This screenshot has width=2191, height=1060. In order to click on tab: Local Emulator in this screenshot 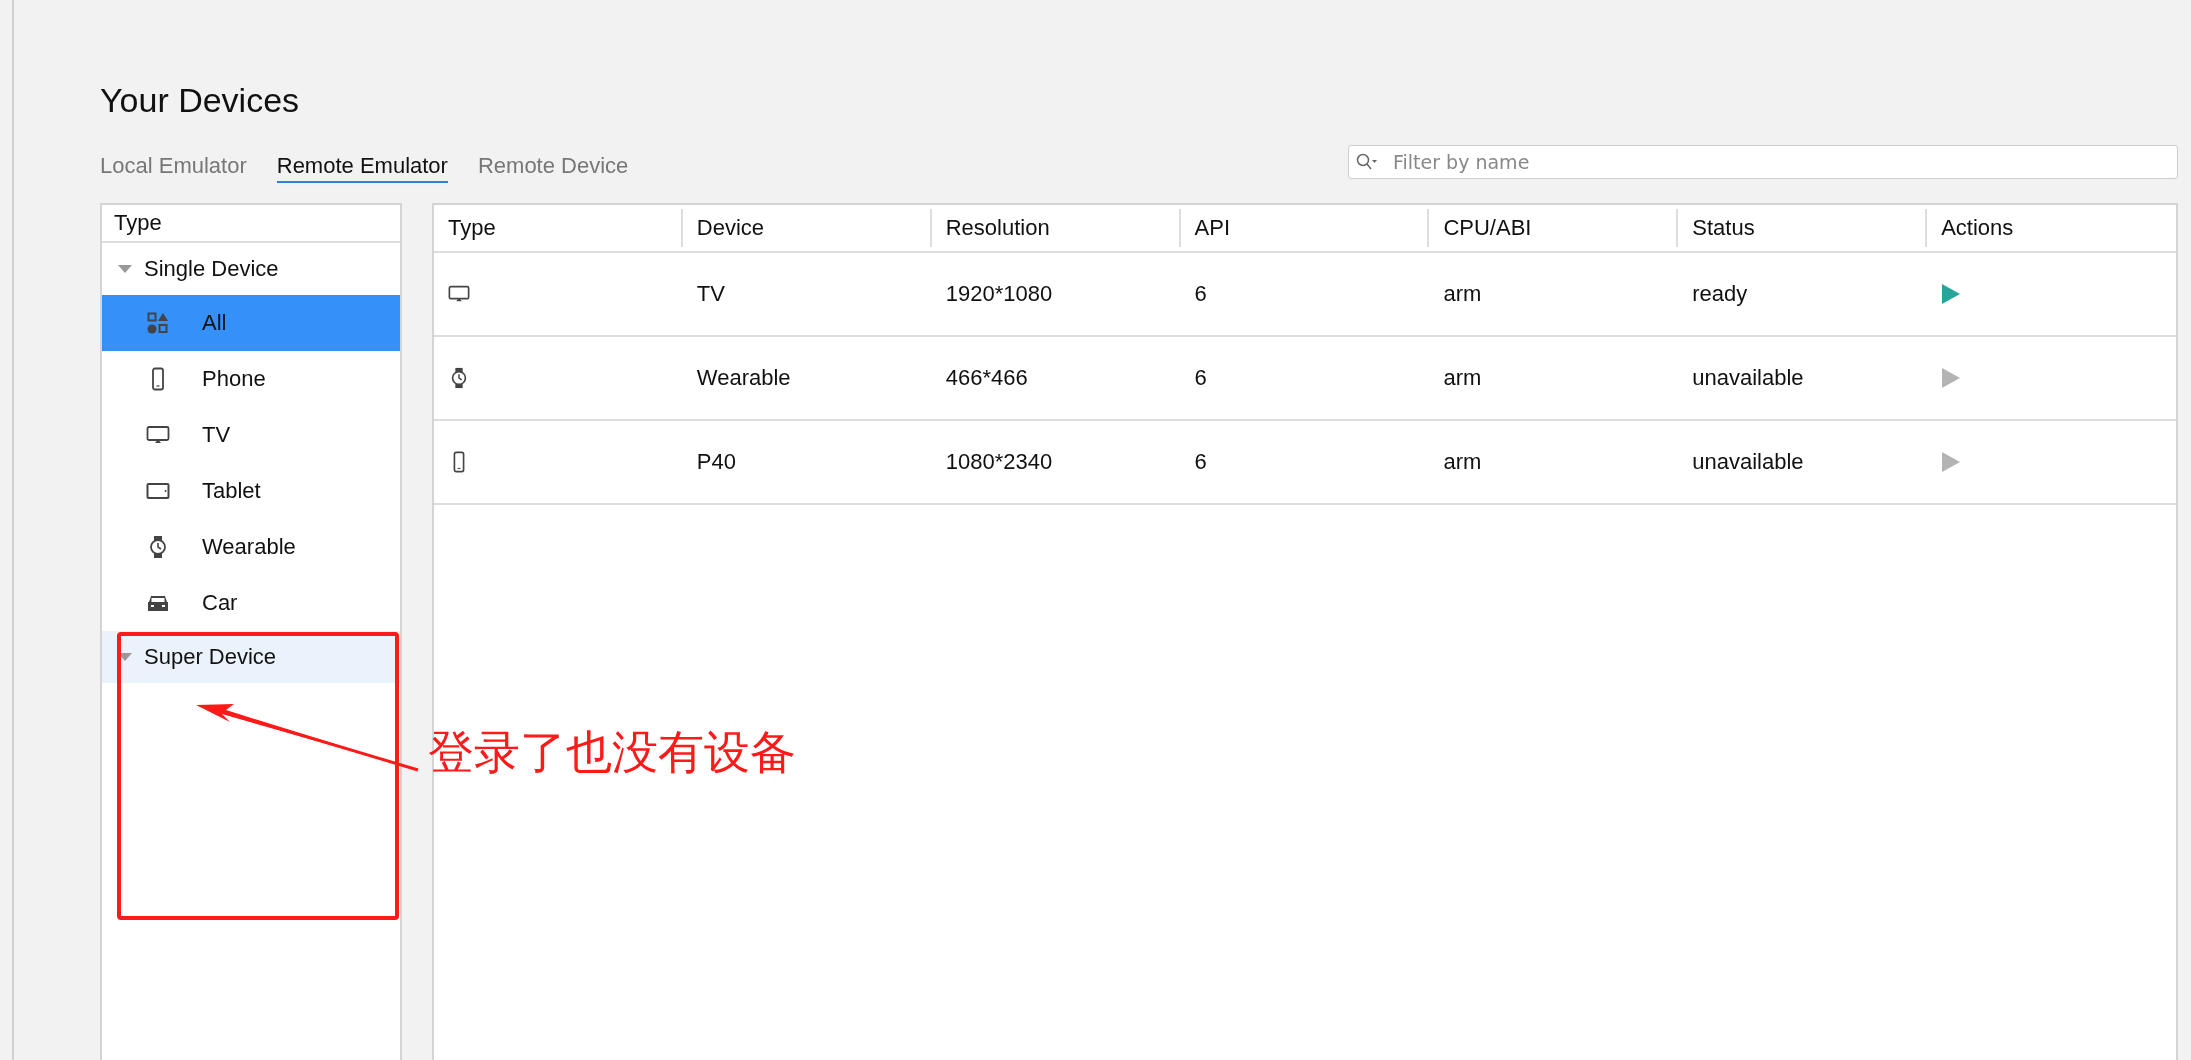, I will do `click(173, 168)`.